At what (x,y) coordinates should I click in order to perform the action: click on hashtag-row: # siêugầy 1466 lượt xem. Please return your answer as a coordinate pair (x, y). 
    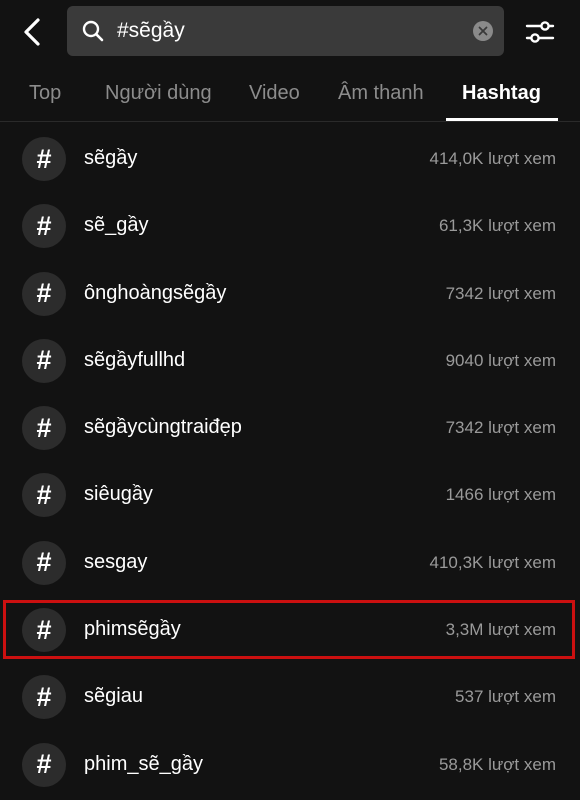
    Looking at the image, I should click on (290, 494).